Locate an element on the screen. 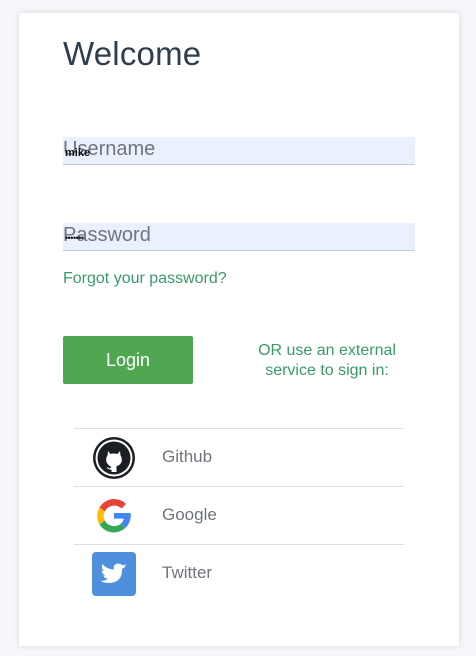 The width and height of the screenshot is (476, 656). provider-github-label: Github is located at coordinates (187, 456).